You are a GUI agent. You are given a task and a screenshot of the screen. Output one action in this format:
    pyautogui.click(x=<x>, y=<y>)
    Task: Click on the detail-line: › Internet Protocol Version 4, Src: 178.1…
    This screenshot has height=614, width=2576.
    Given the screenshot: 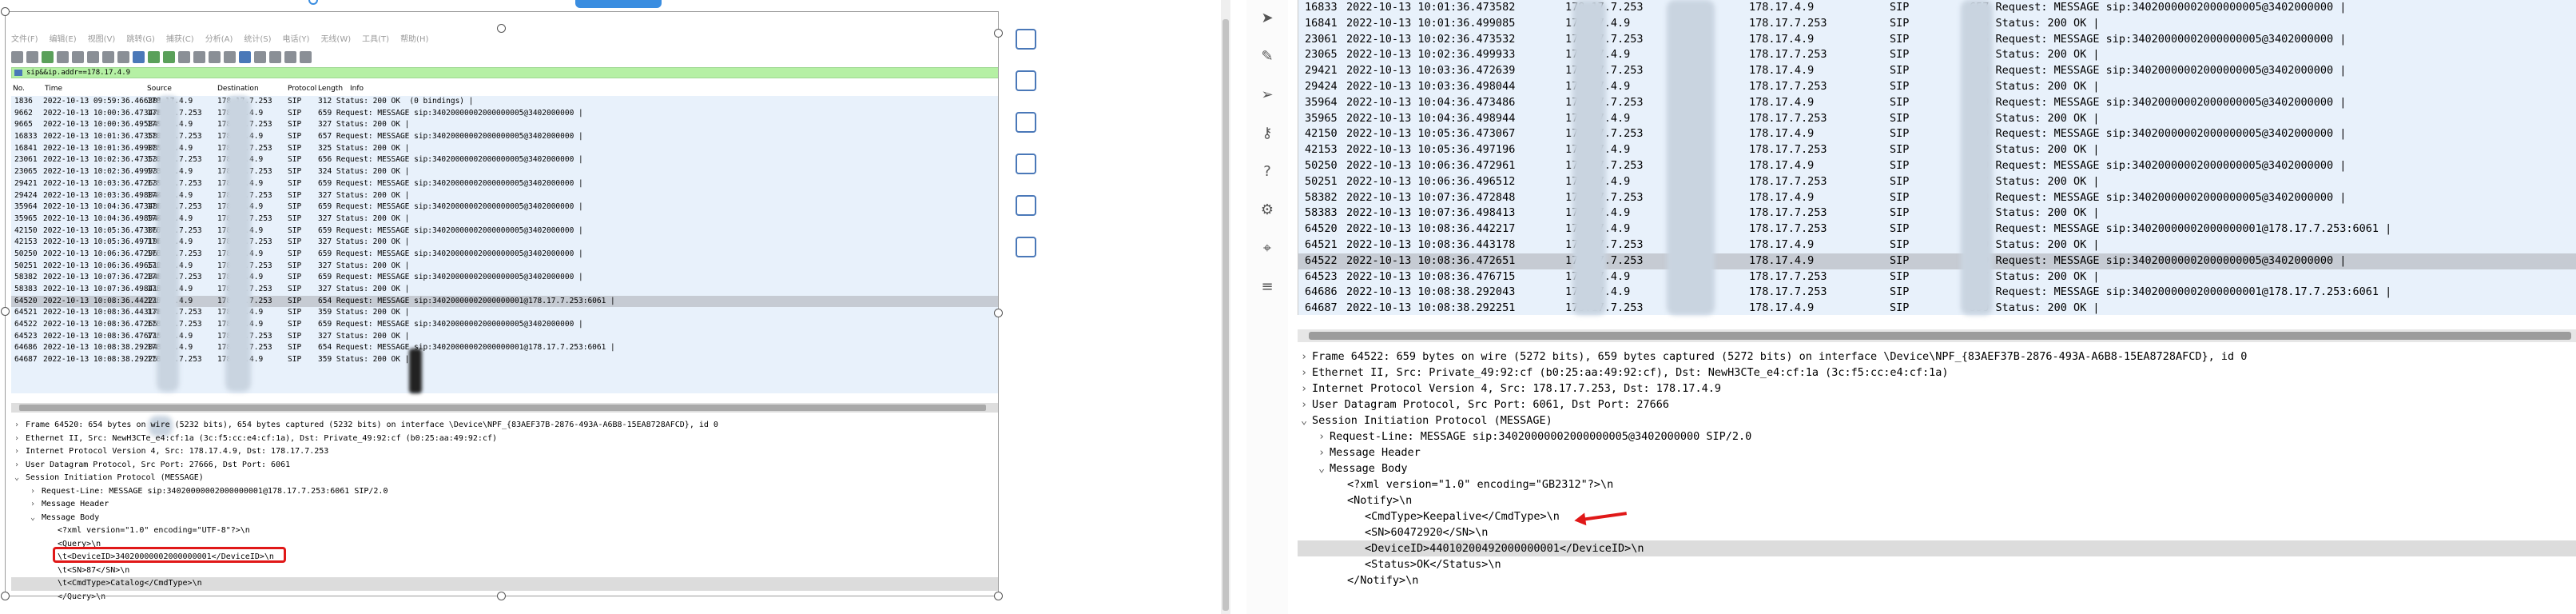 What is the action you would take?
    pyautogui.click(x=1937, y=389)
    